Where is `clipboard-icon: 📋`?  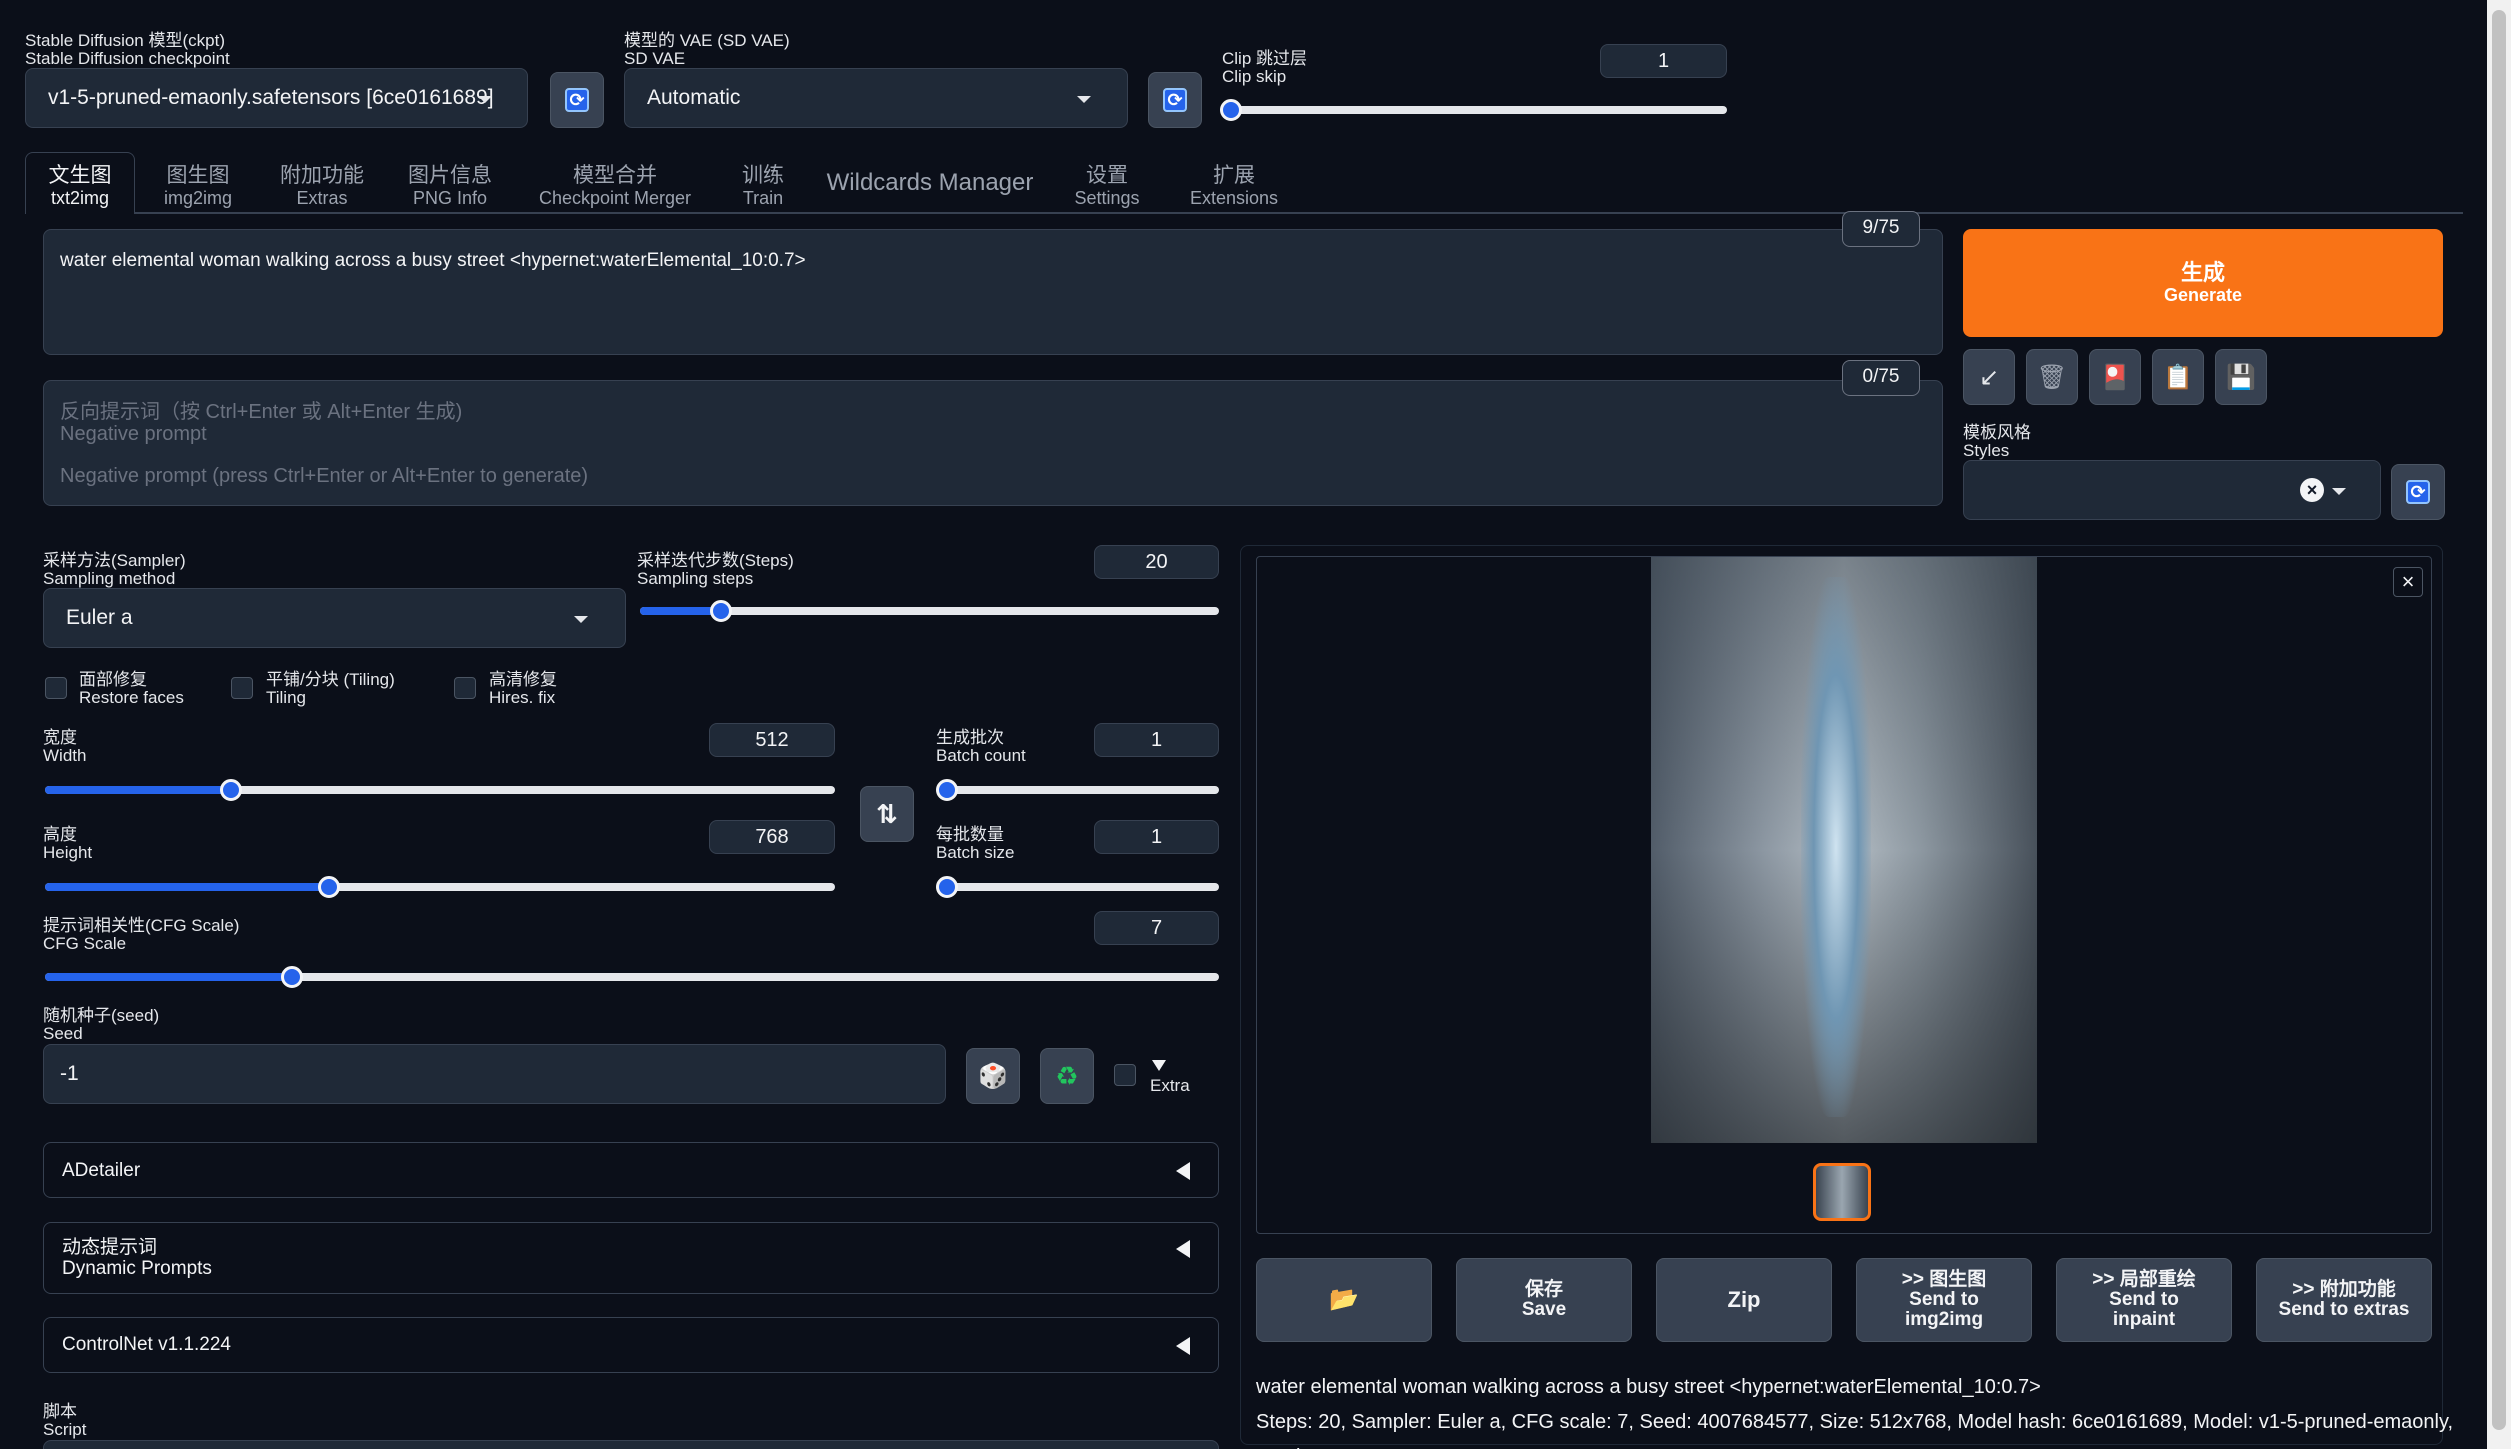 clipboard-icon: 📋 is located at coordinates (2178, 377).